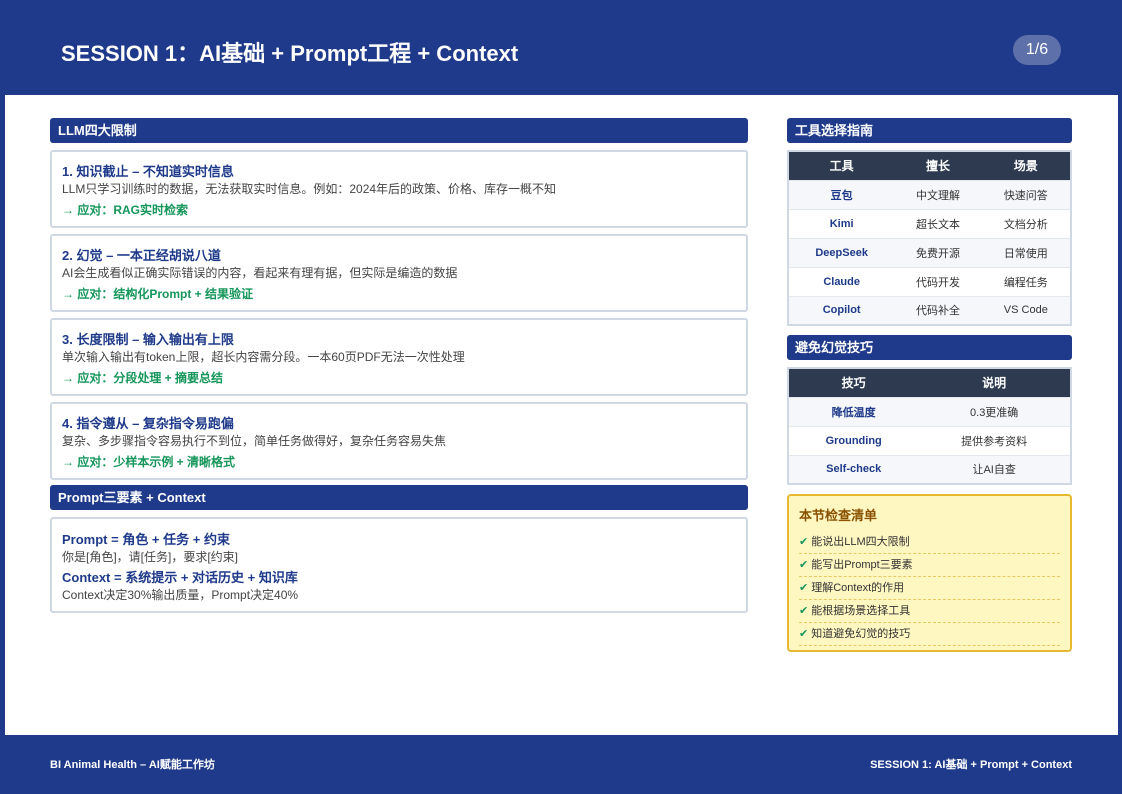 The image size is (1122, 794). I want to click on limit-desc: 单次输入输出有token上限，超长内容需分段。一本60页PDF无法一次性处理, so click(263, 357).